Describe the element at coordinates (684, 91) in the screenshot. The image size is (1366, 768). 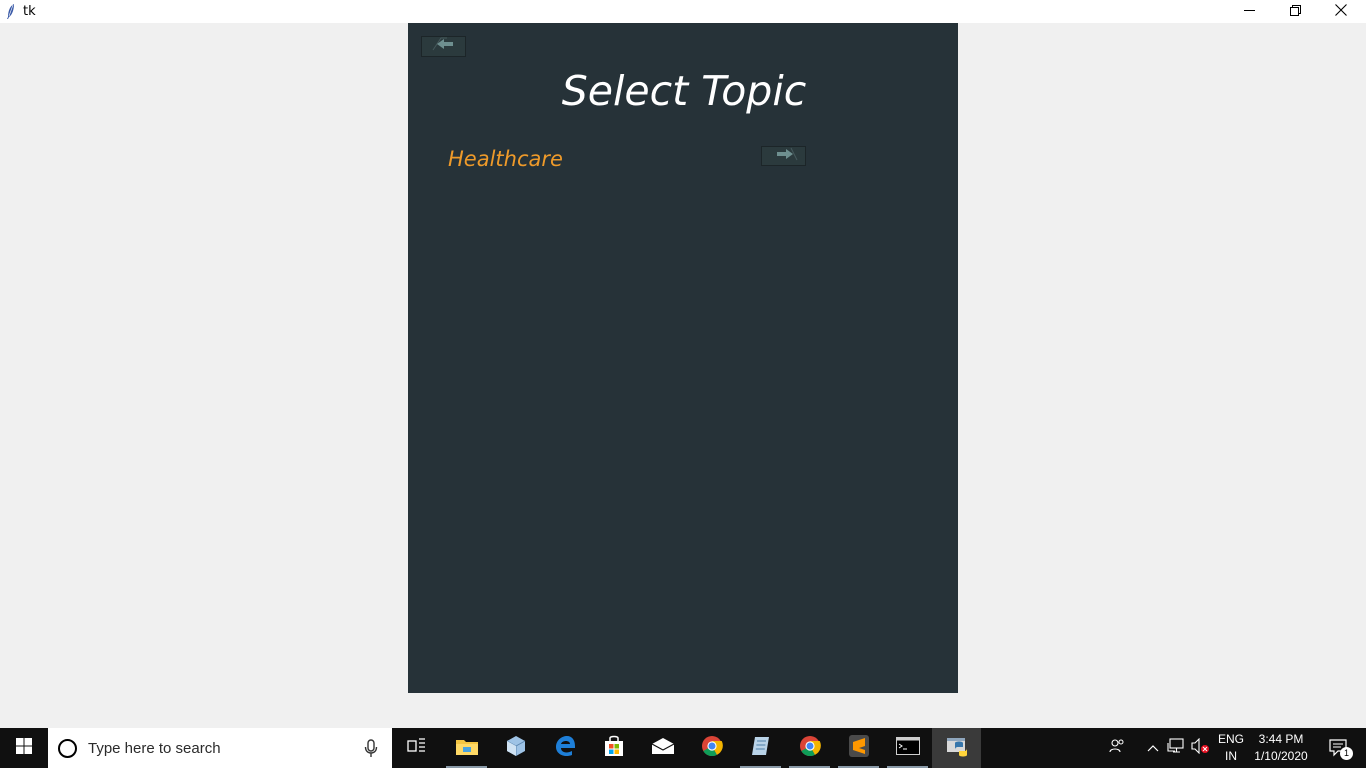
I see `page-title: Select Topic` at that location.